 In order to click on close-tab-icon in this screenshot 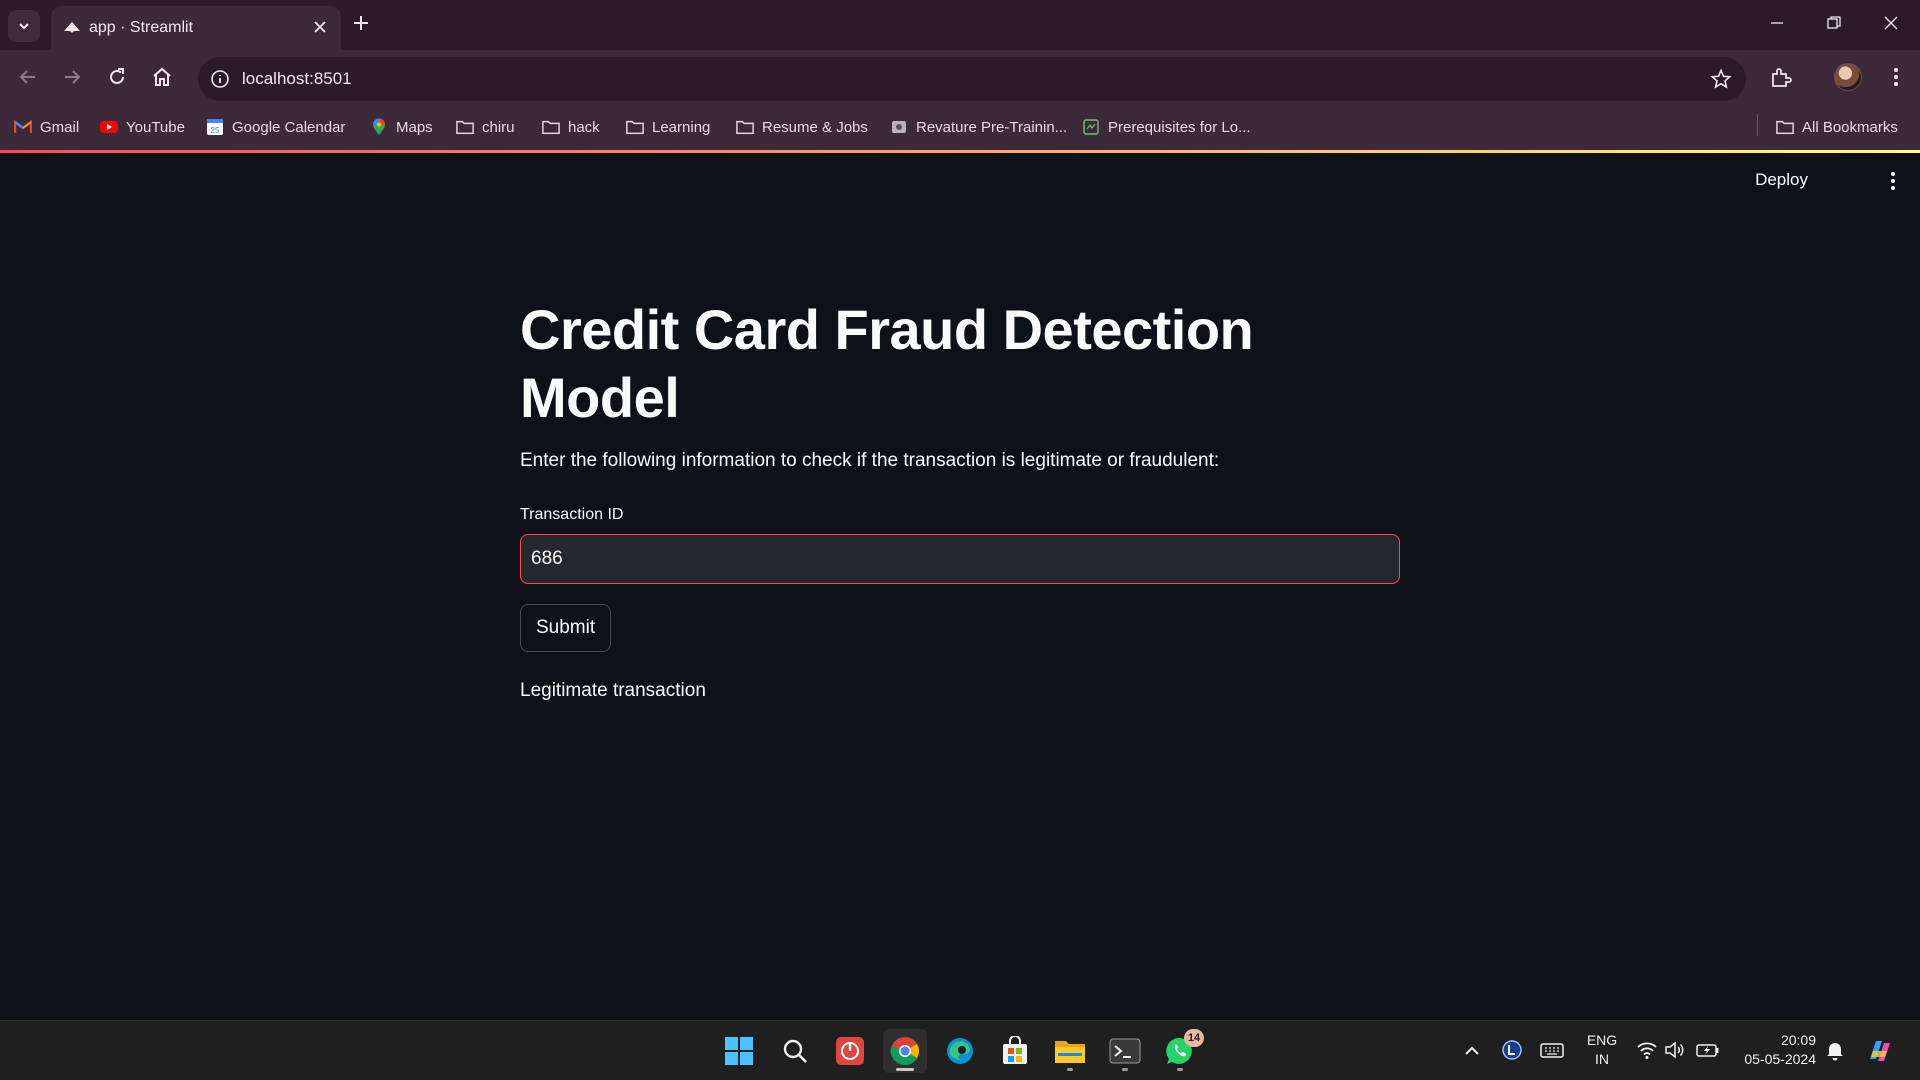, I will do `click(320, 27)`.